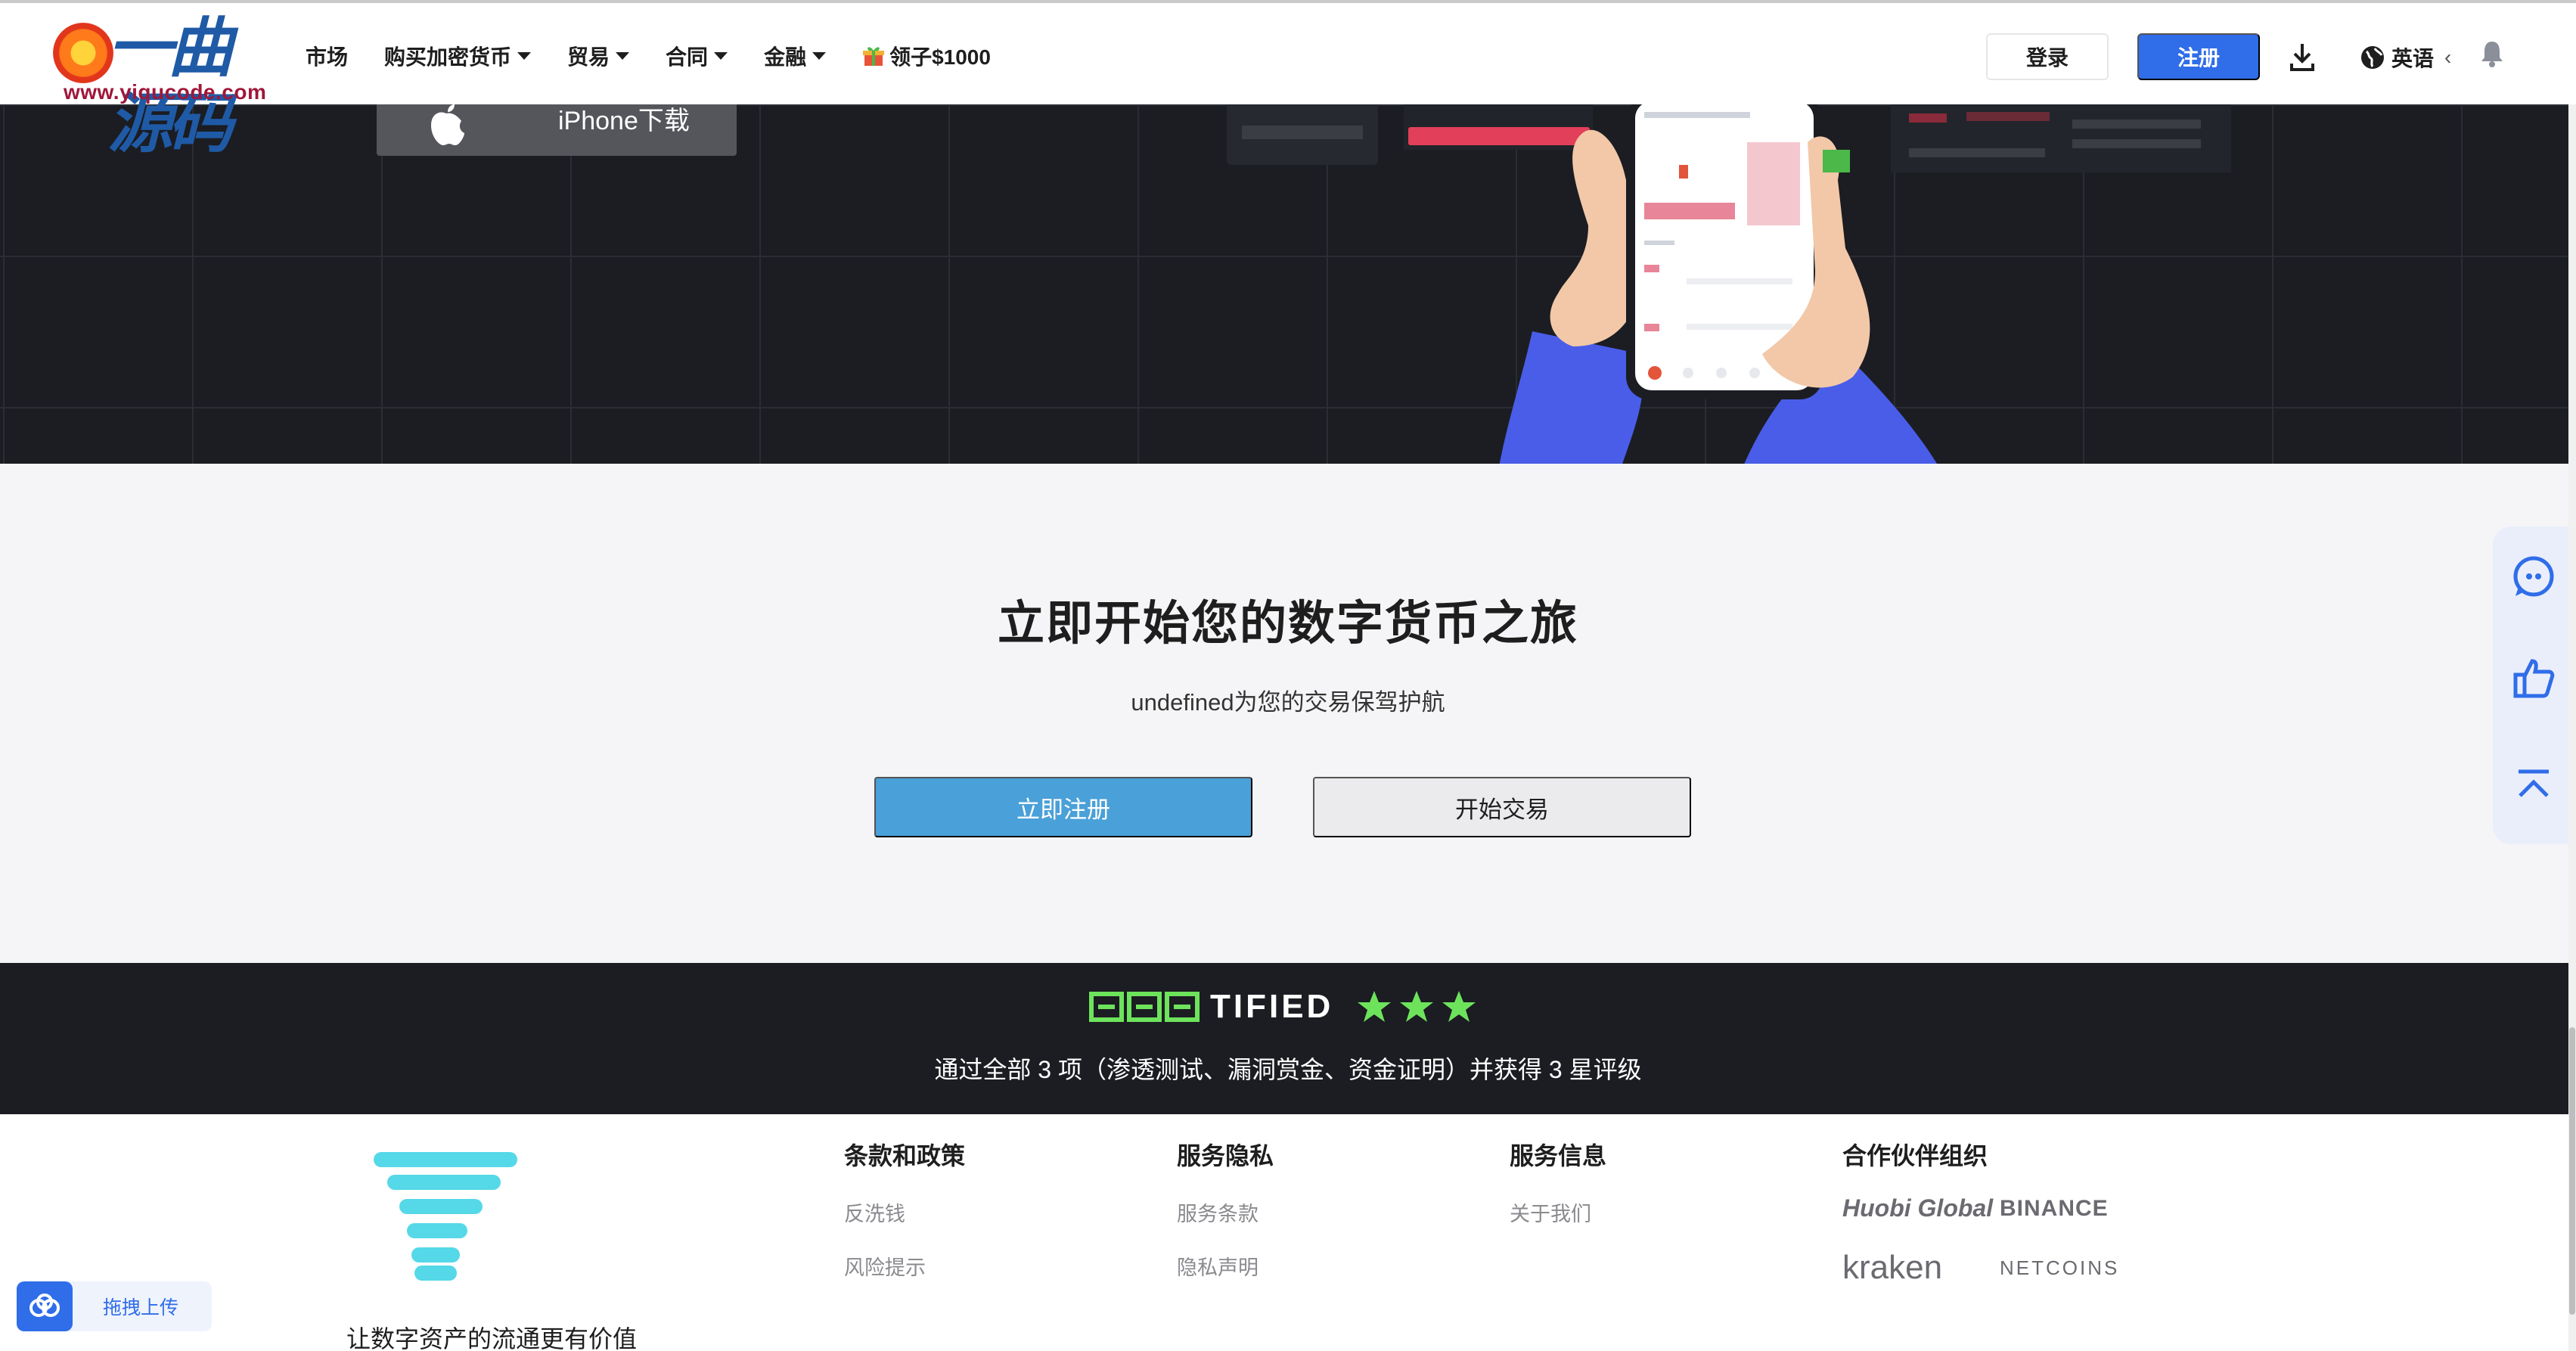 The image size is (2576, 1351). Describe the element at coordinates (2047, 56) in the screenshot. I see `login-button: 登录` at that location.